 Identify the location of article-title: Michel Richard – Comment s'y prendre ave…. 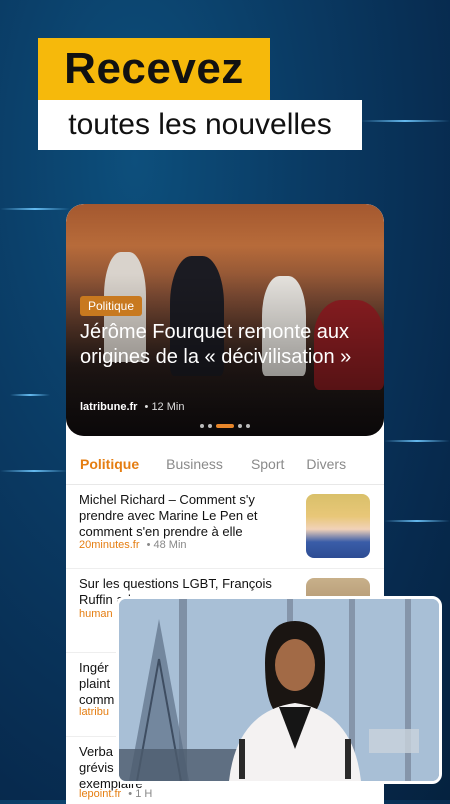
(184, 516).